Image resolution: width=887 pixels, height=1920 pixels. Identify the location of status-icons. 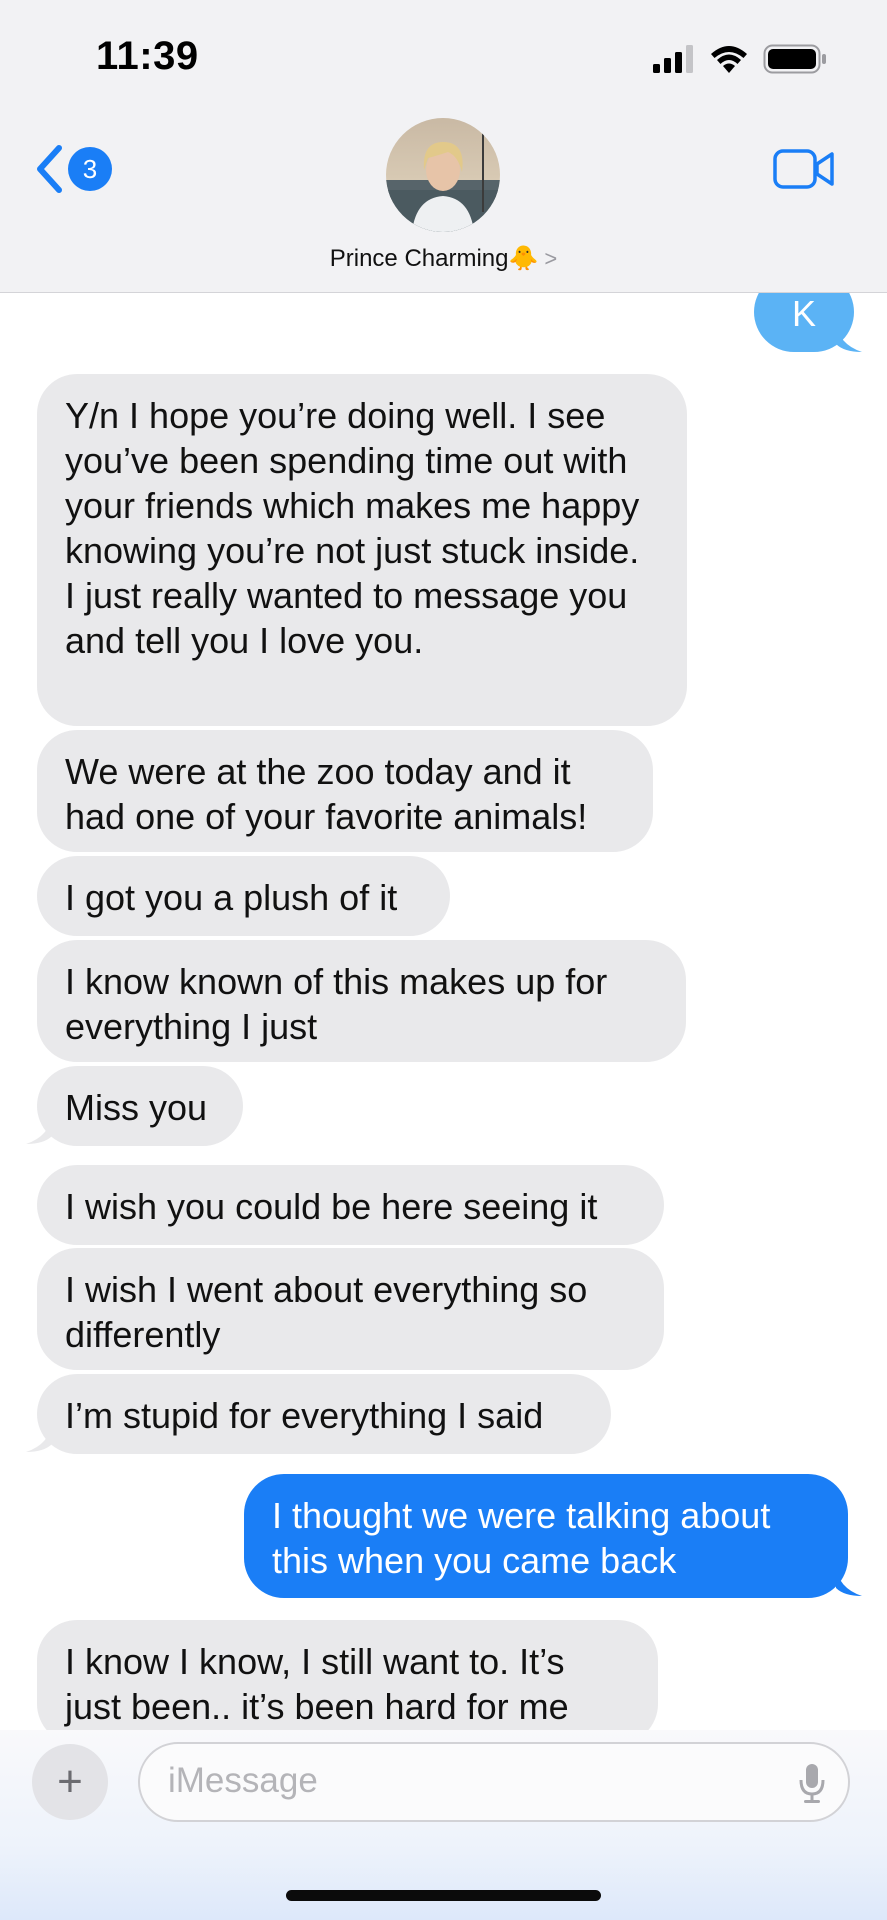
(740, 59).